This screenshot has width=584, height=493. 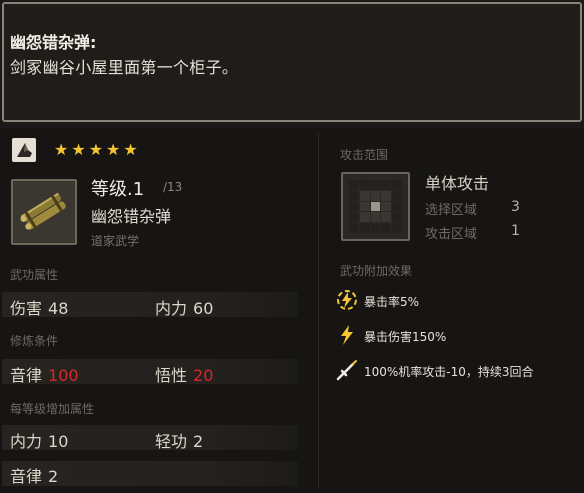 I want to click on attr-damage-label: 伤害, so click(x=26, y=308).